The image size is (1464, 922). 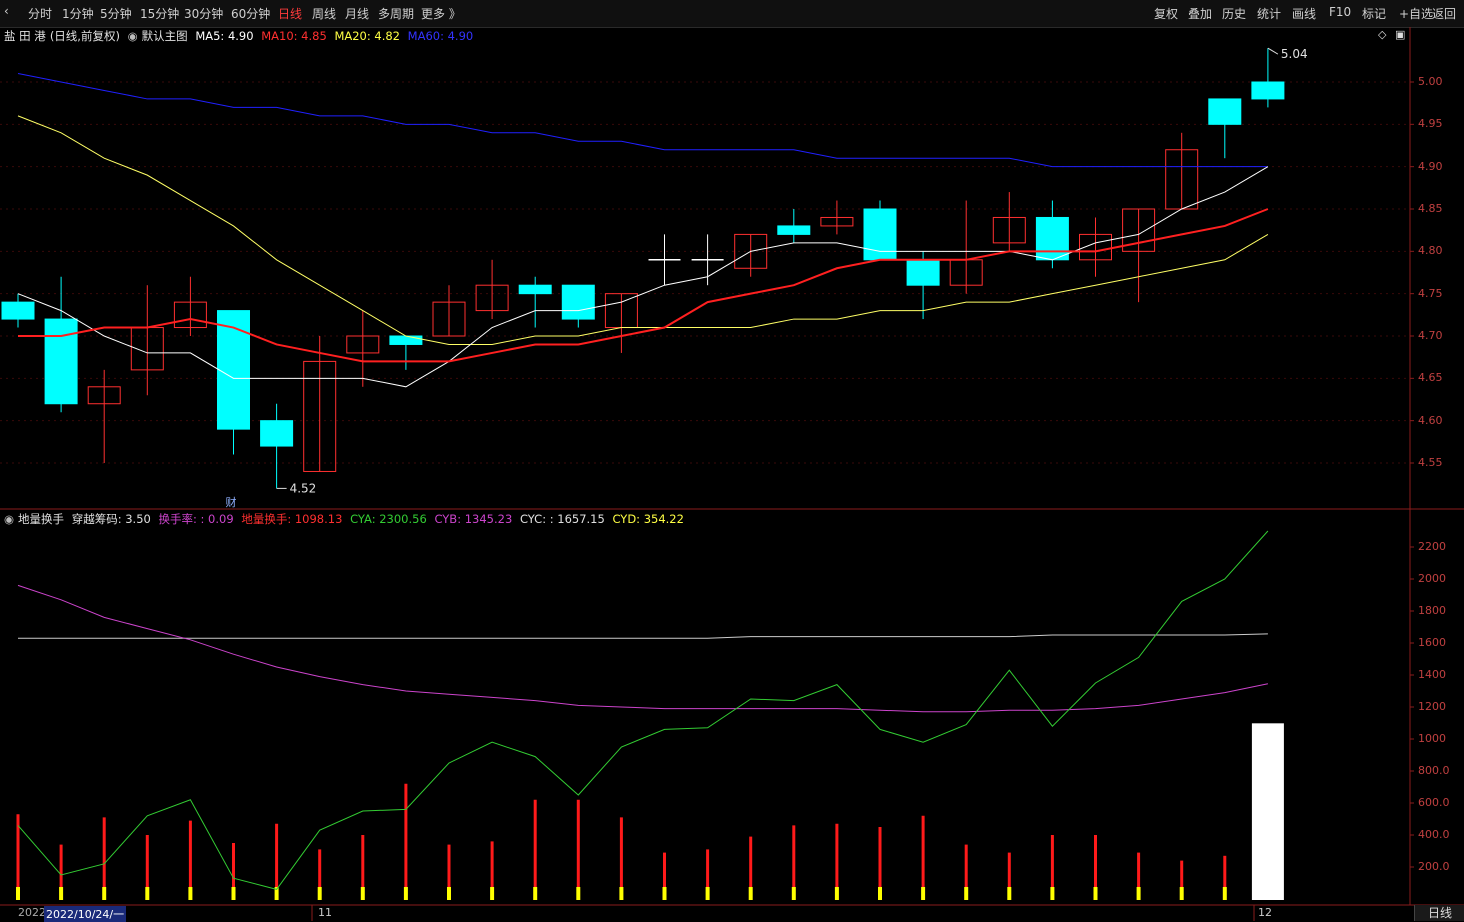 I want to click on high-pointer, so click(x=1273, y=51).